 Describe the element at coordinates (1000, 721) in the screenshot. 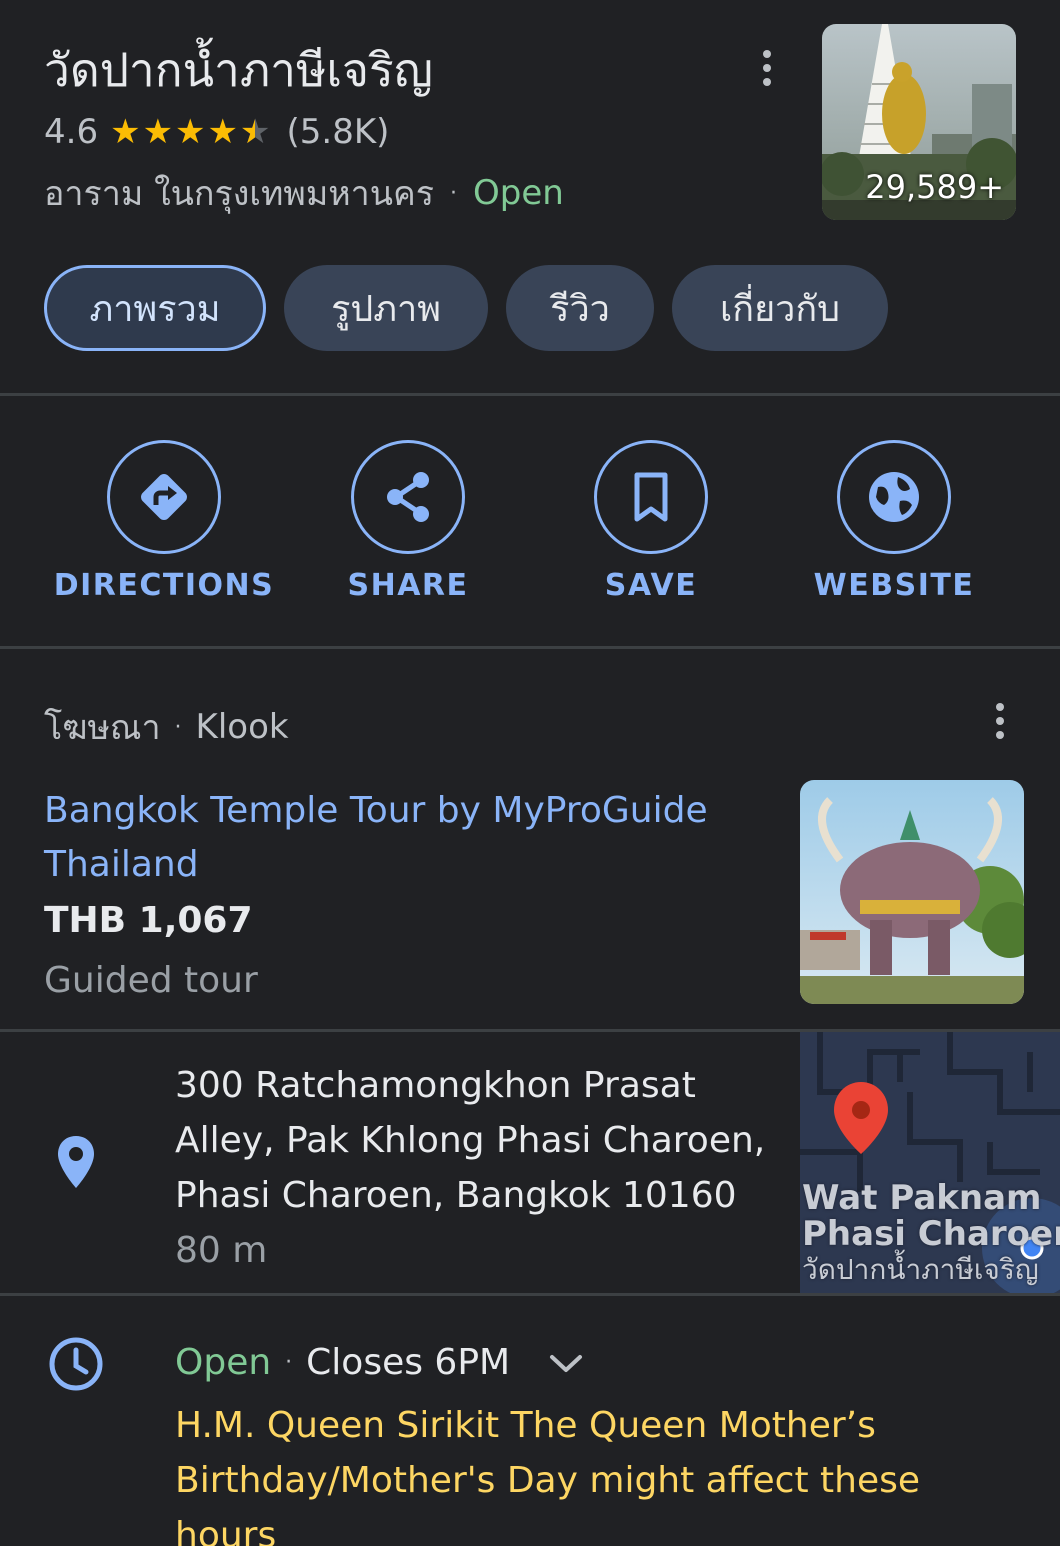

I see `ad-more-options-icon` at that location.